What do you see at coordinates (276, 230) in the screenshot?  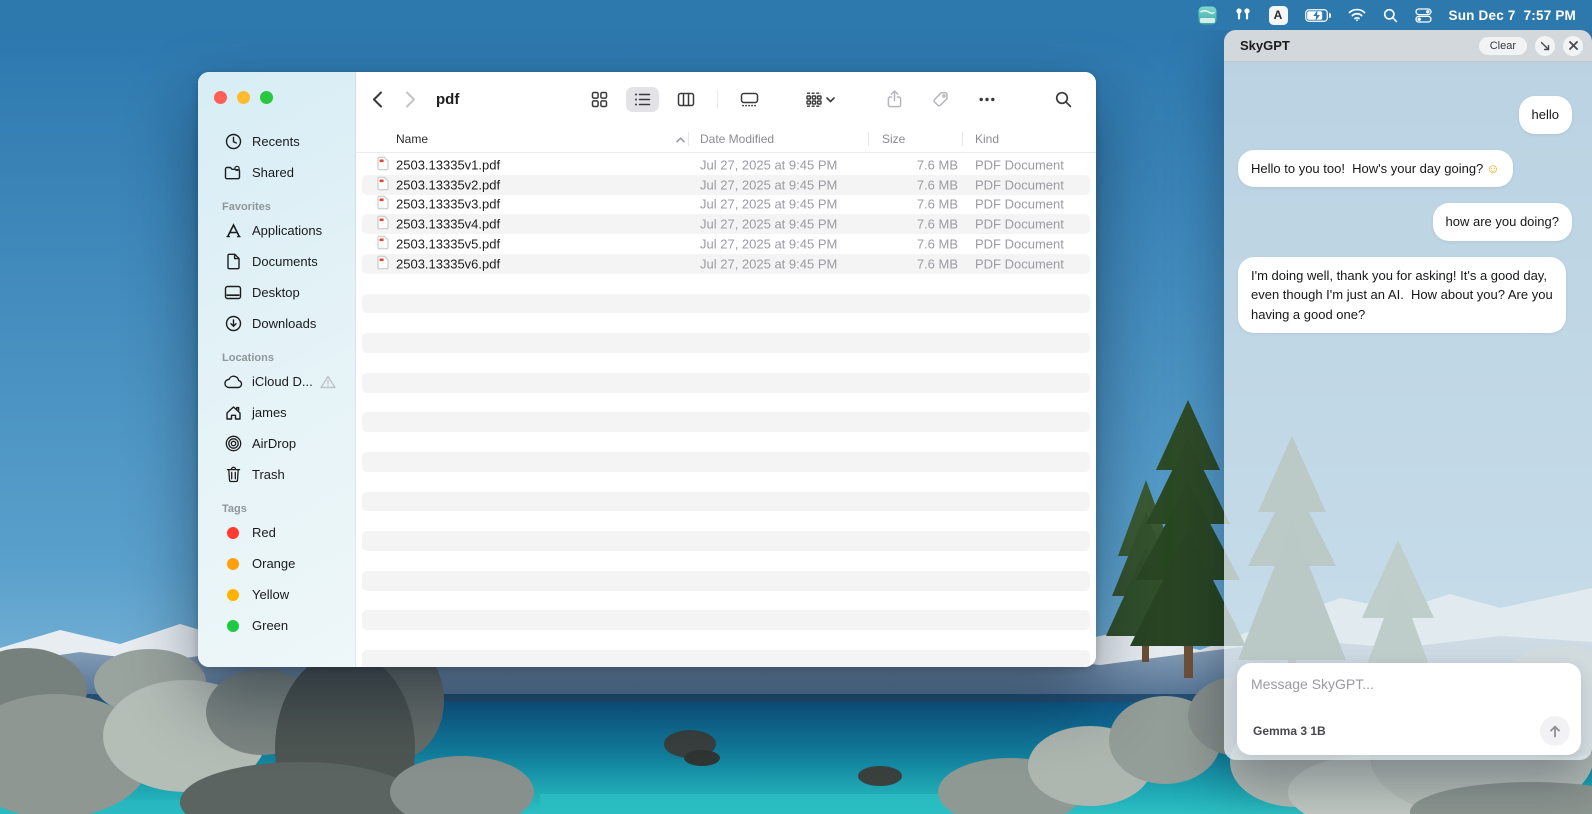 I see `sidebar-item-applications: Applications` at bounding box center [276, 230].